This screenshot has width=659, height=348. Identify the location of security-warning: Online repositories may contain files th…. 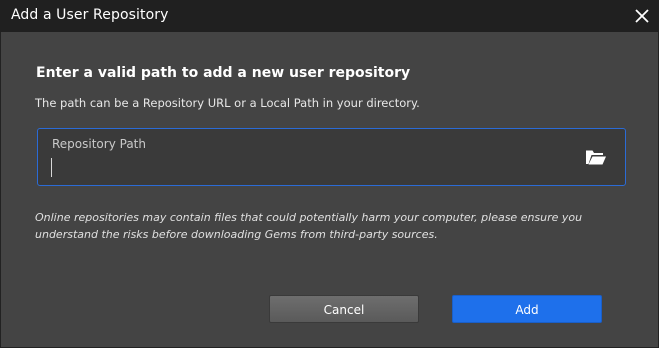
(309, 226).